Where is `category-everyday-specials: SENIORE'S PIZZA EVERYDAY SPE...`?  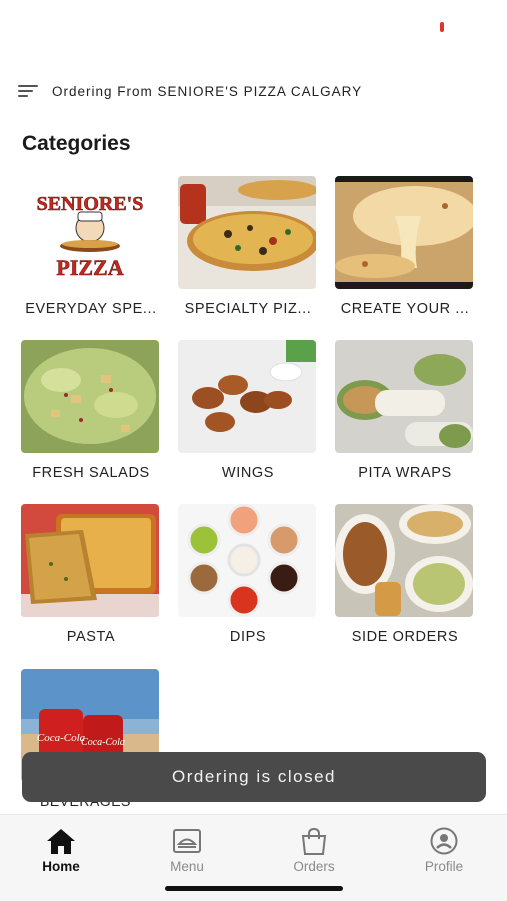
category-everyday-specials: SENIORE'S PIZZA EVERYDAY SPE... is located at coordinates (91, 246).